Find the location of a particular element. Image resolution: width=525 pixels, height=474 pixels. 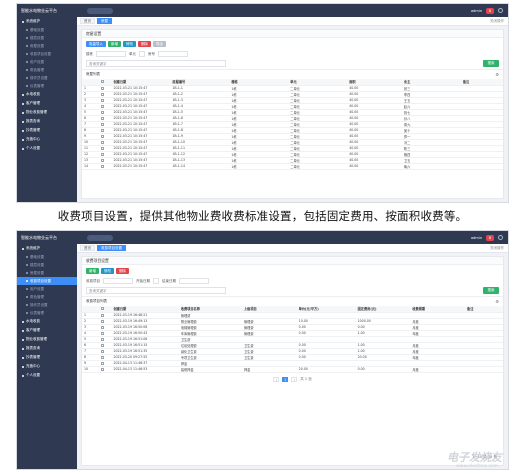

building-select is located at coordinates (111, 54).